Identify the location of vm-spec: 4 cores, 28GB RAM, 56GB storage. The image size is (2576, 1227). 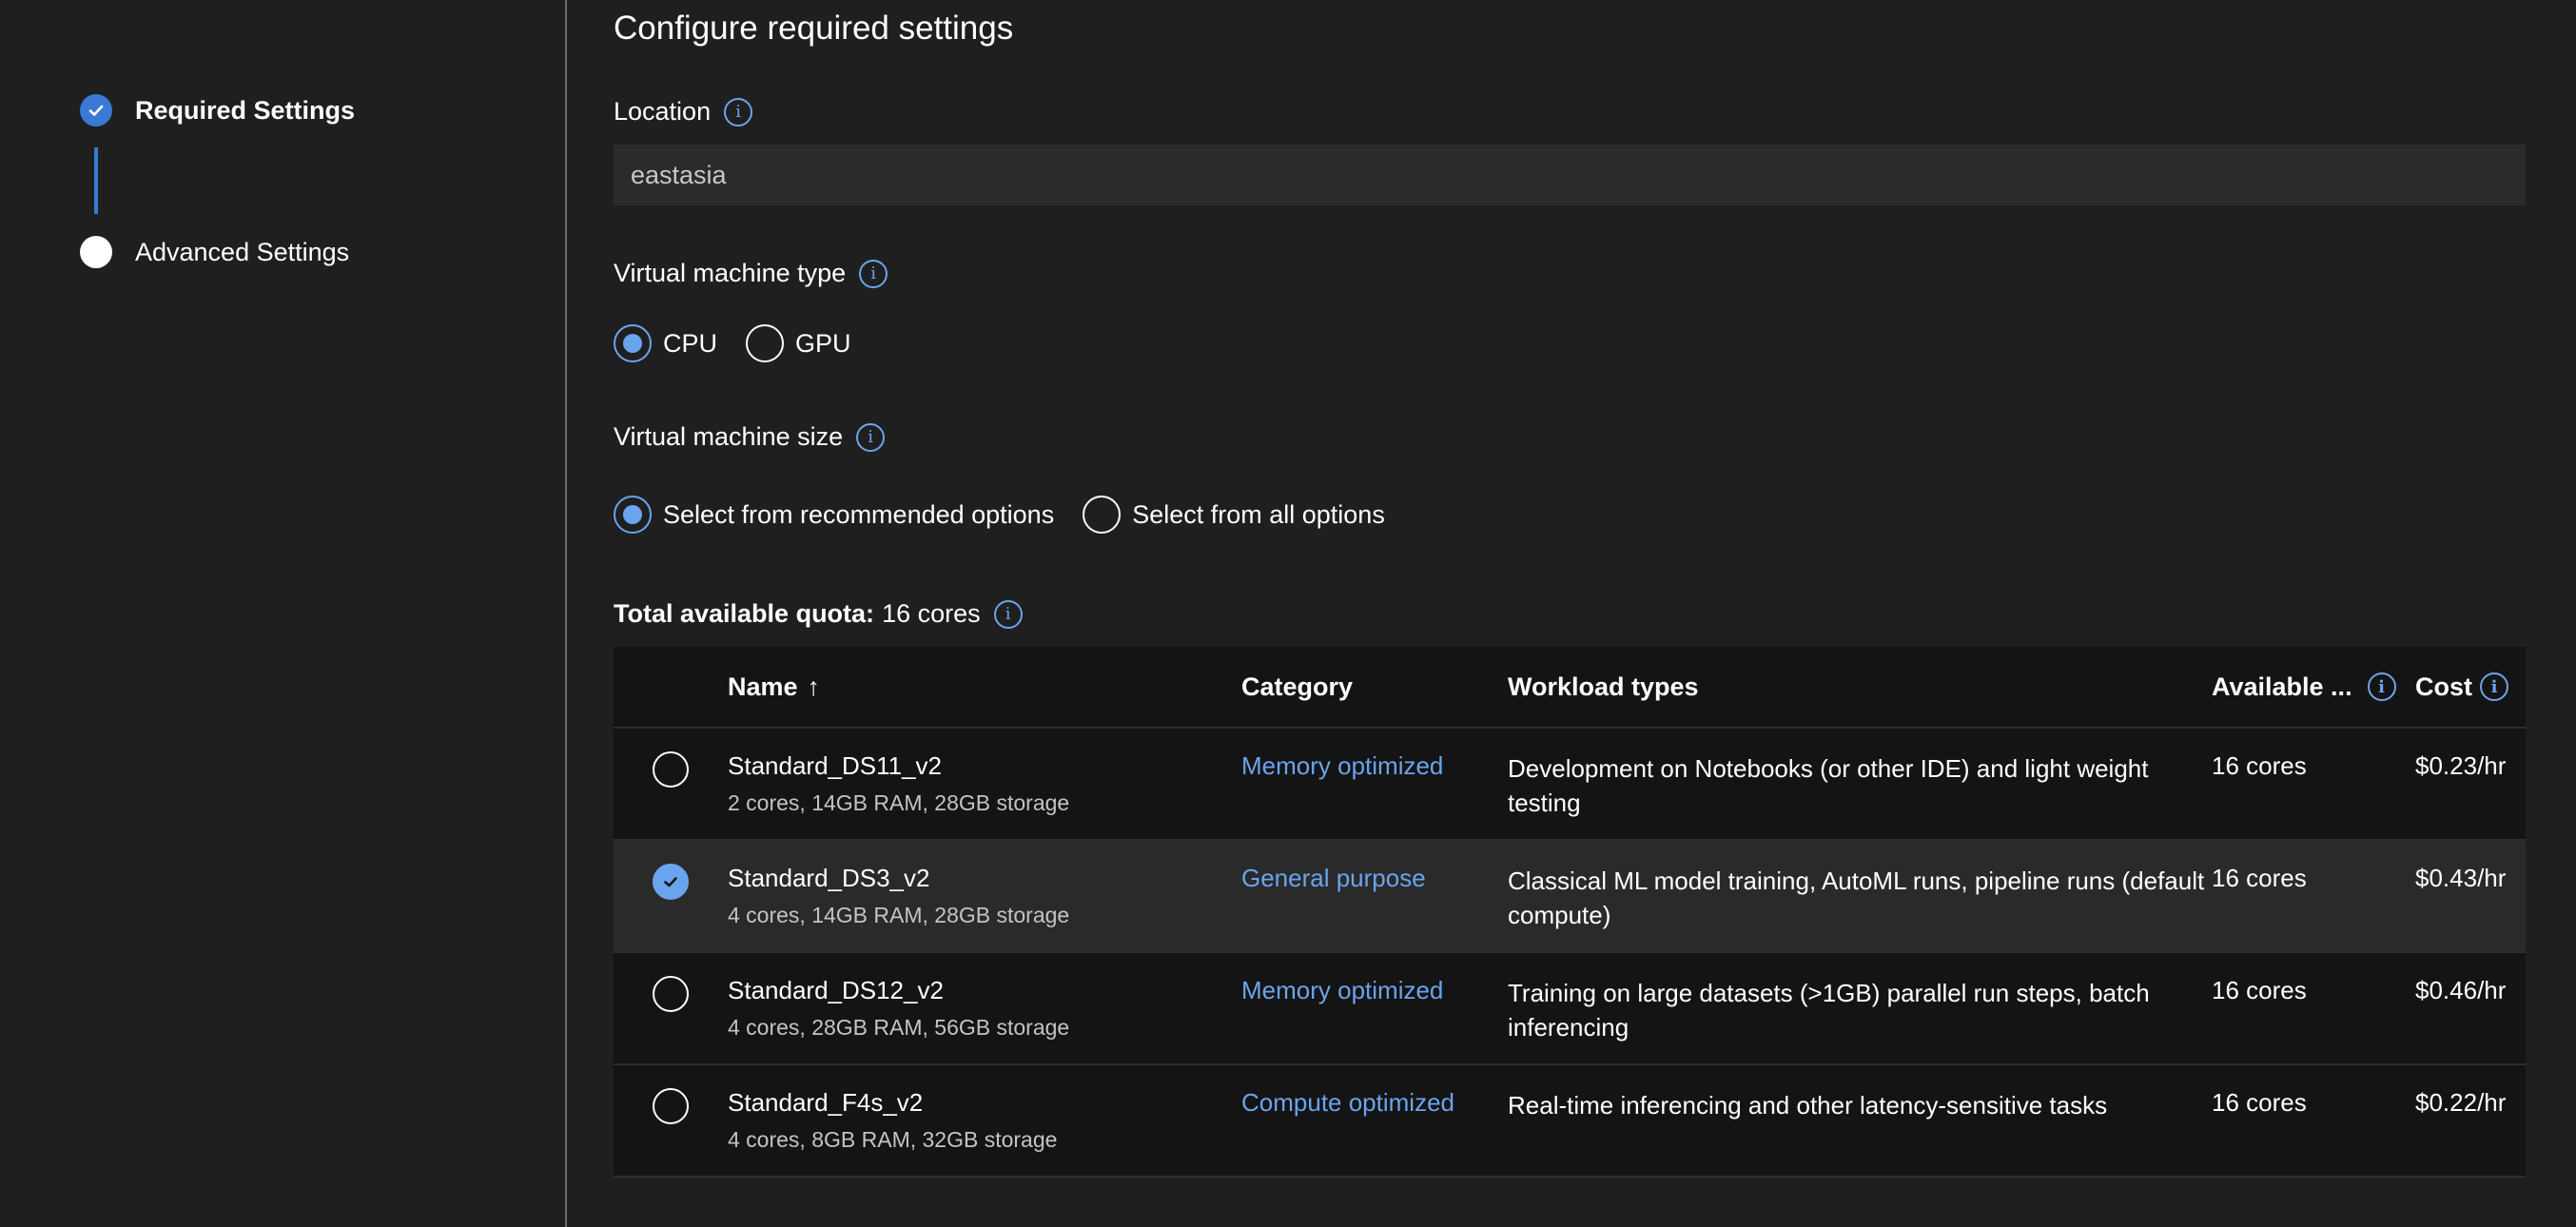
(899, 1027).